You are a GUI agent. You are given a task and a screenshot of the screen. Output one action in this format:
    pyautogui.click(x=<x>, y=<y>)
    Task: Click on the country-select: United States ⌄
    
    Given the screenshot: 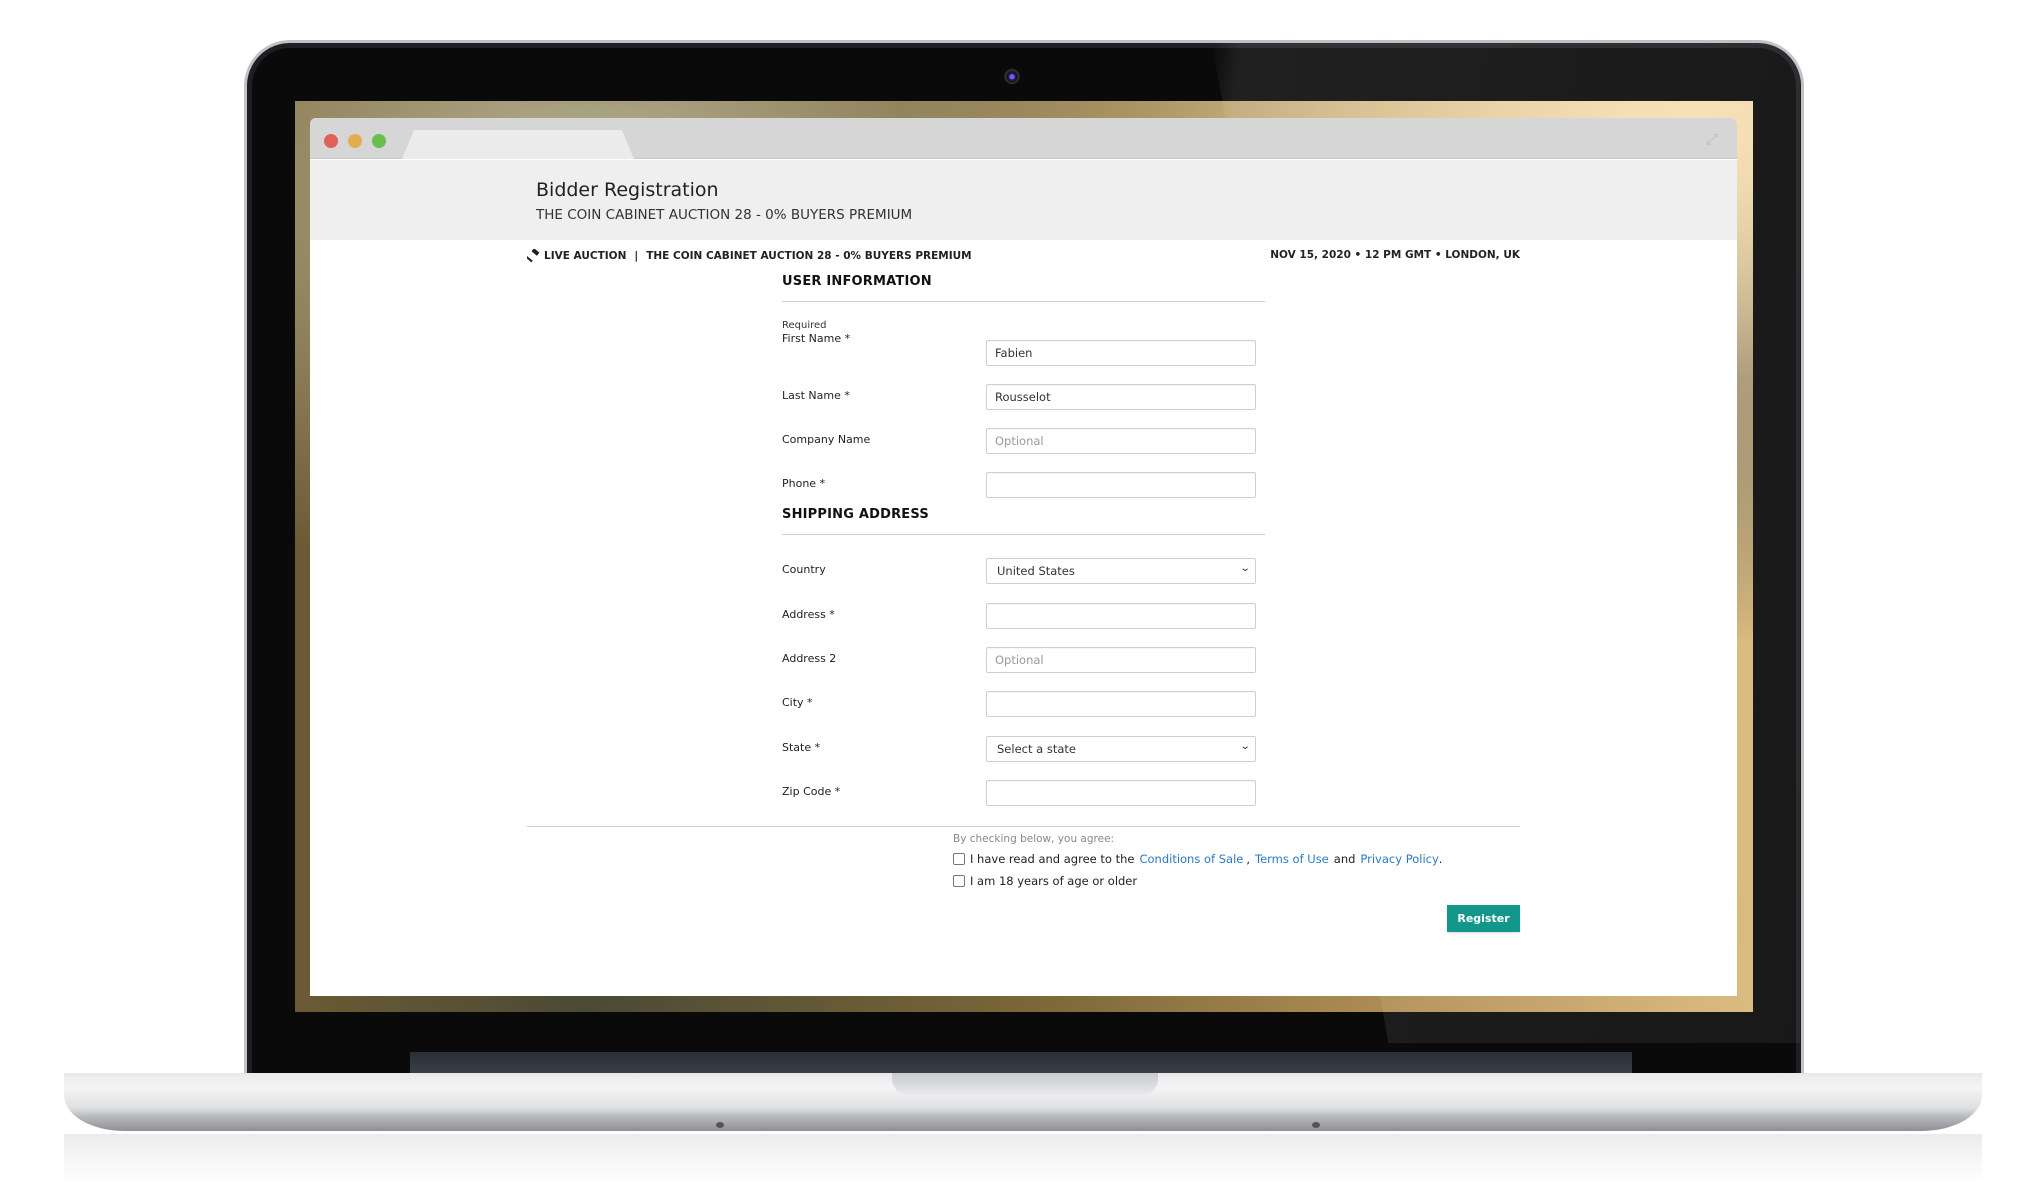 What is the action you would take?
    pyautogui.click(x=1121, y=571)
    